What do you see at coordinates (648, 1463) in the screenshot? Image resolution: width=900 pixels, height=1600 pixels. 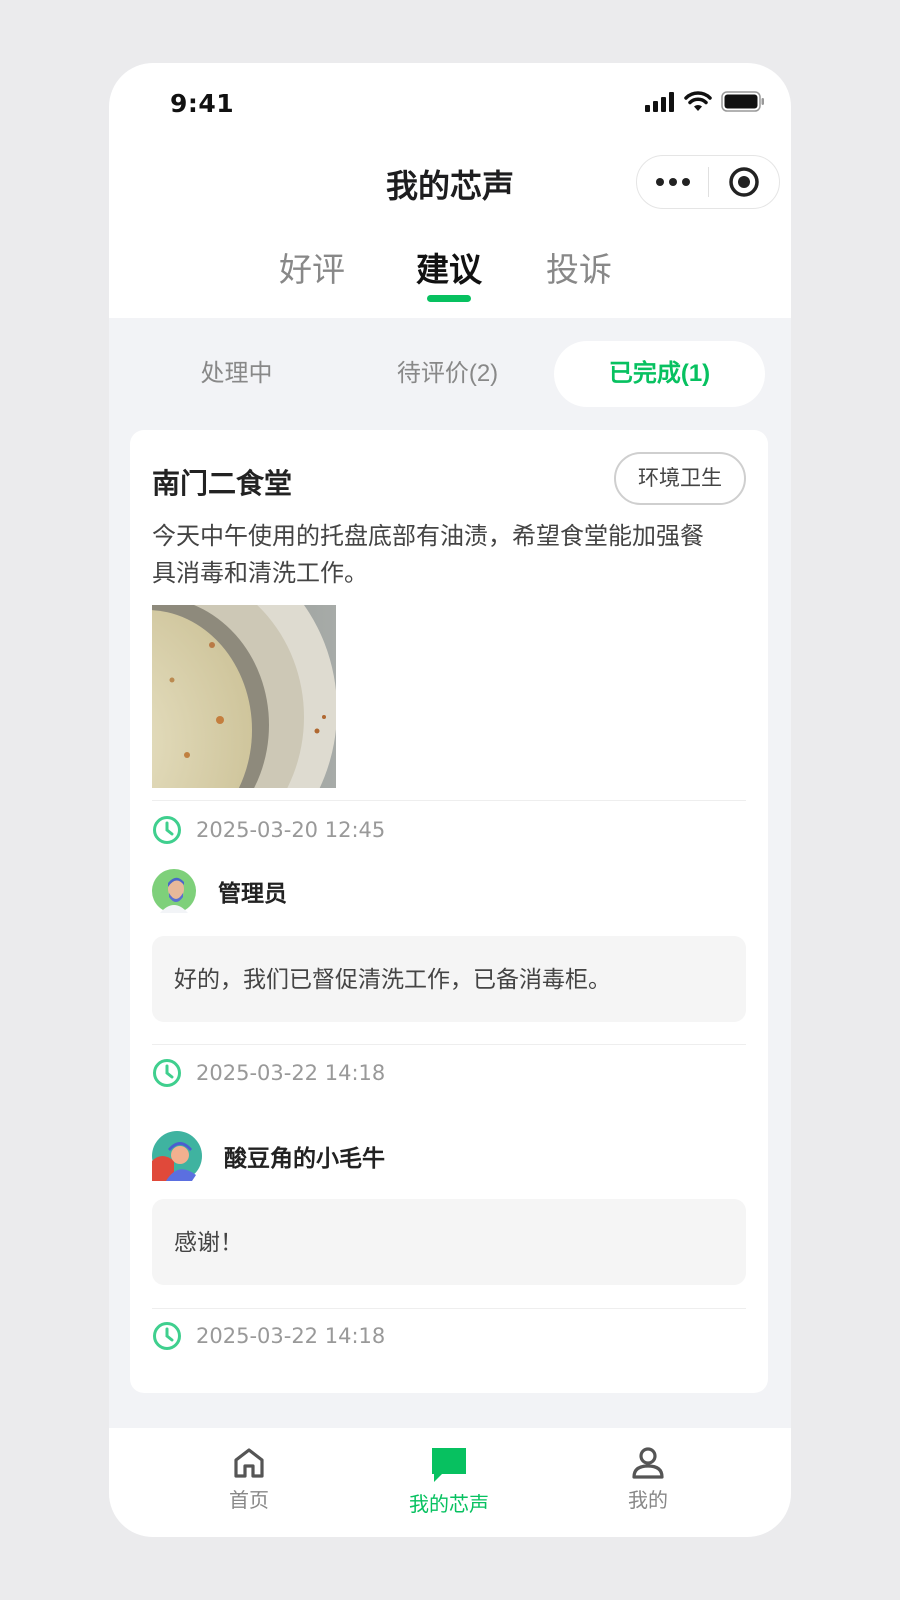 I see `user-icon` at bounding box center [648, 1463].